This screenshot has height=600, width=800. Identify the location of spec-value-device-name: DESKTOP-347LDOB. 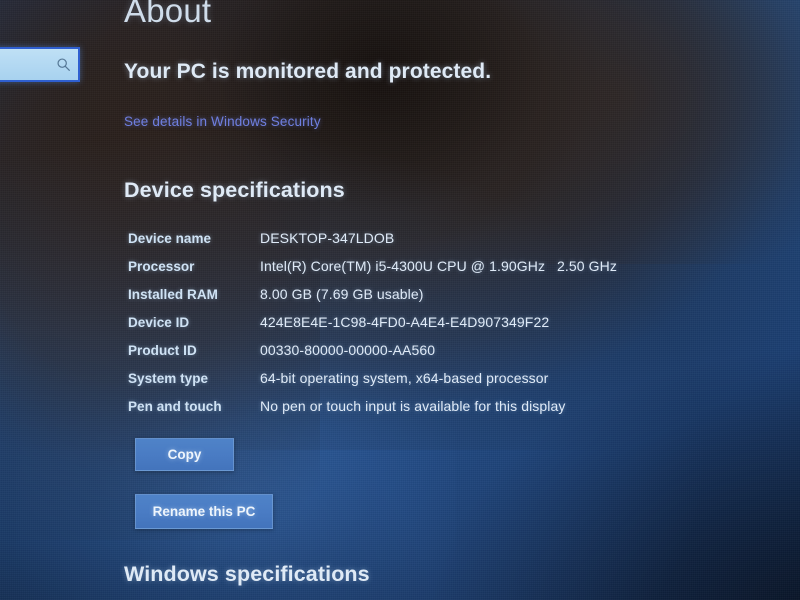
(327, 238).